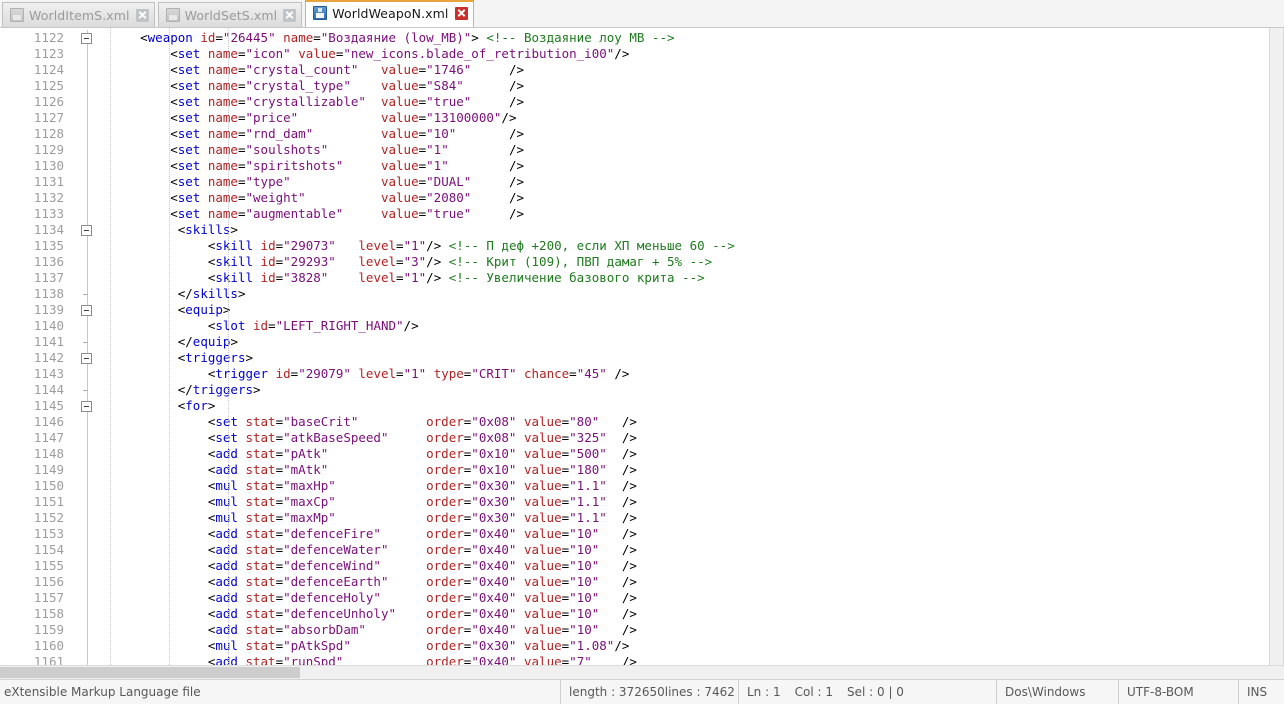 The width and height of the screenshot is (1284, 704). Describe the element at coordinates (696, 230) in the screenshot. I see `code-line: <skills>` at that location.